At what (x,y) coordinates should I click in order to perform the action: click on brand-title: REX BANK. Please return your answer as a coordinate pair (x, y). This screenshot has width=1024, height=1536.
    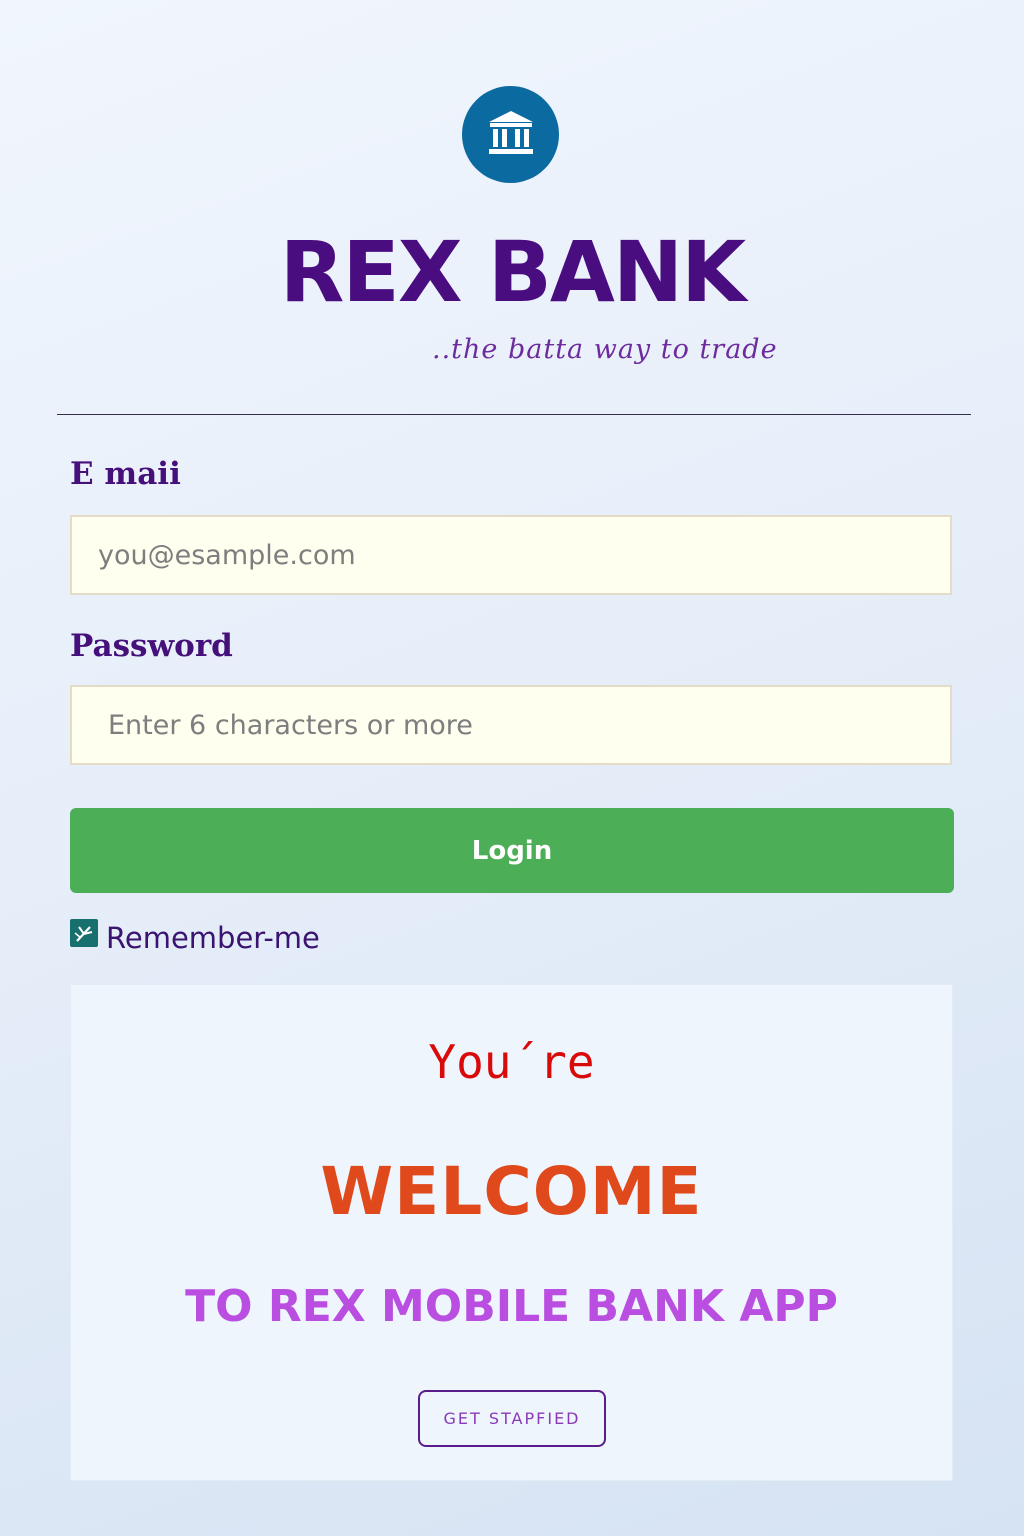
    Looking at the image, I should click on (513, 272).